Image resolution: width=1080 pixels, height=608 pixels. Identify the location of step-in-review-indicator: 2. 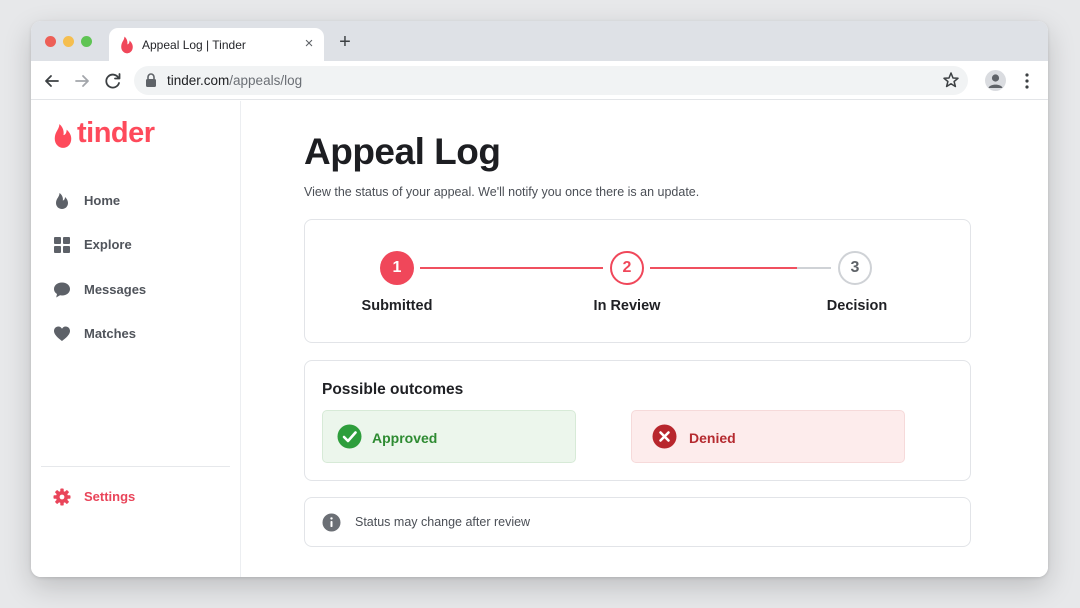
(627, 268).